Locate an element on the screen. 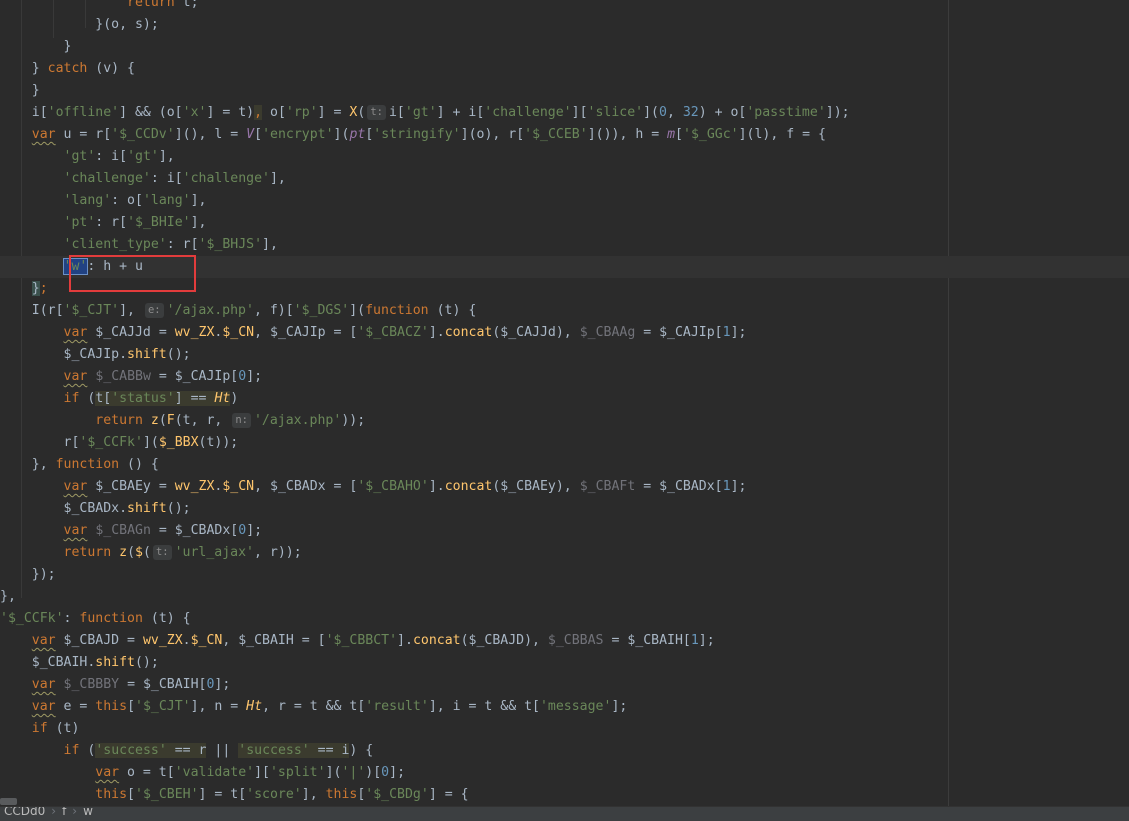  code-line: '$_CCFk': function (t) { is located at coordinates (564, 619).